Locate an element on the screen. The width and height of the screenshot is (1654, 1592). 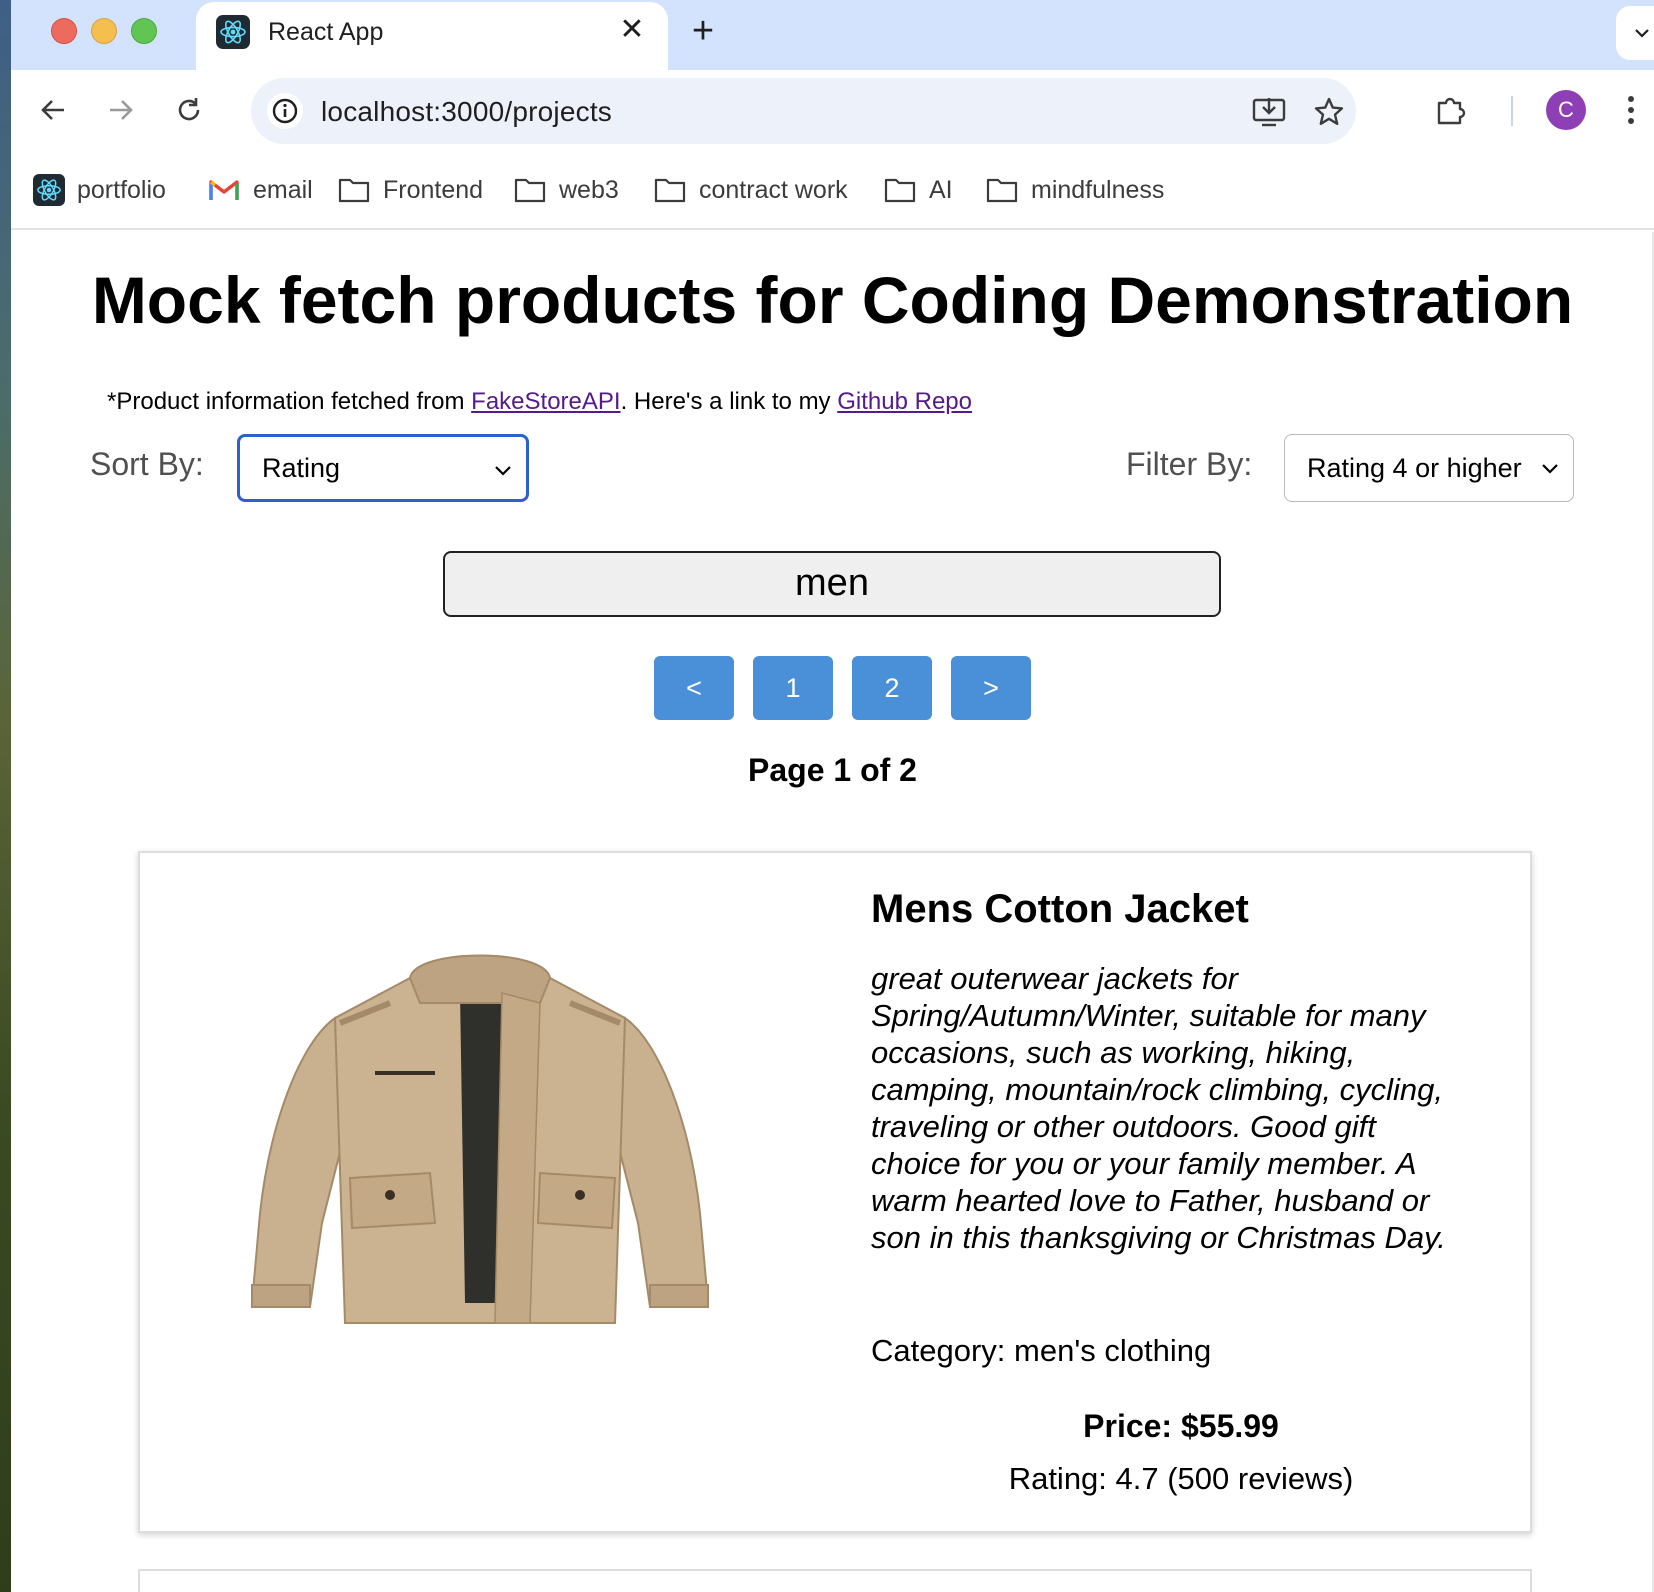
bookmark-email: email is located at coordinates (260, 190).